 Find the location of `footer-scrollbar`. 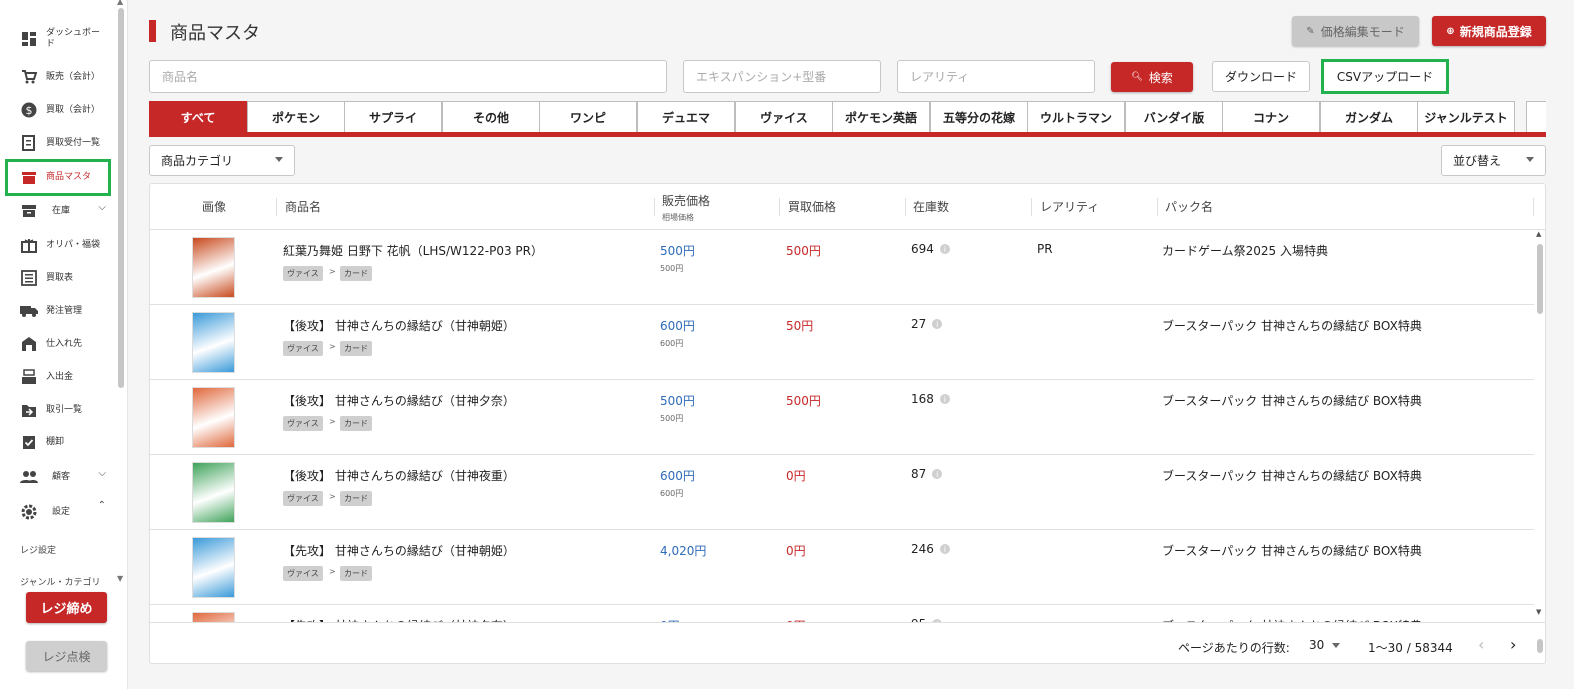

footer-scrollbar is located at coordinates (1540, 648).